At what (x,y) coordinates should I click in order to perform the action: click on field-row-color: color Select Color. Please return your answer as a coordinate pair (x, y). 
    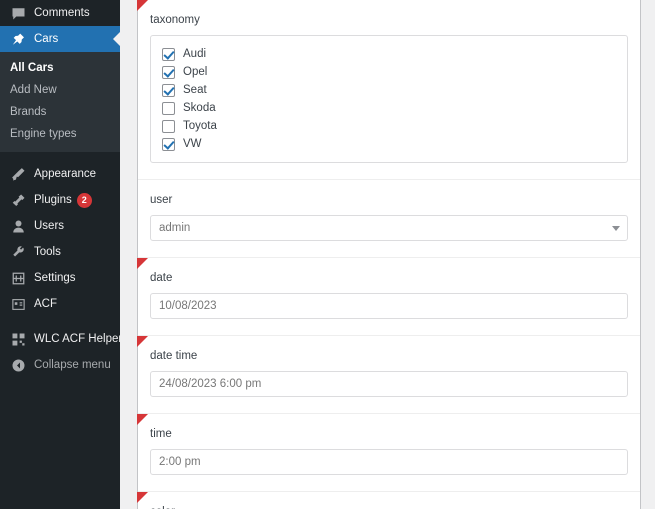
    Looking at the image, I should click on (388, 500).